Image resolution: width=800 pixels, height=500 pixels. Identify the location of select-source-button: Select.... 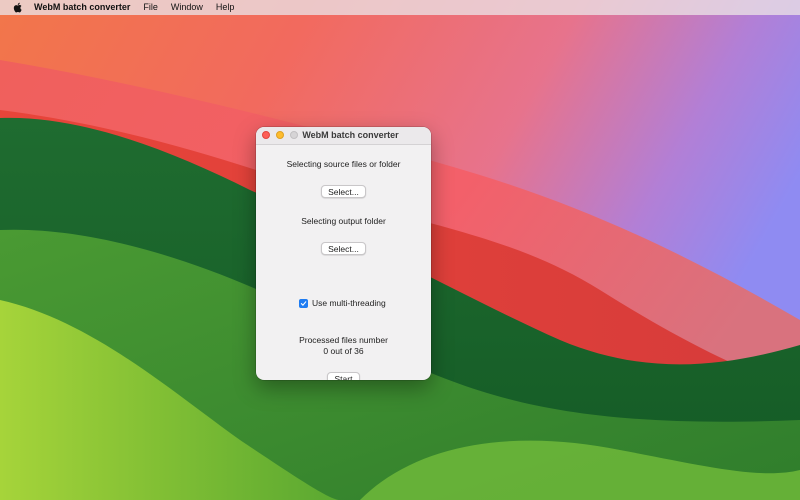
(343, 191).